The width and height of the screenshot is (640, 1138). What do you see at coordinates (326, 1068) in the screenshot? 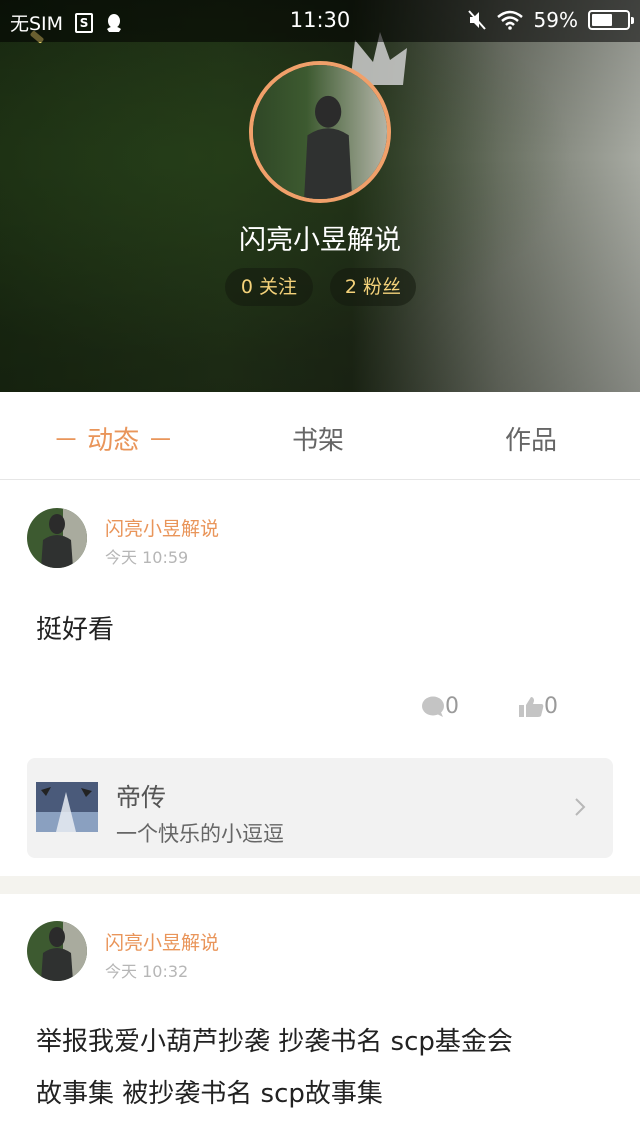
I see `post-content: 举报我爱小葫芦抄袭 抄袭书名 scp基金会 故事集 被抄袭书名 scp故事集` at bounding box center [326, 1068].